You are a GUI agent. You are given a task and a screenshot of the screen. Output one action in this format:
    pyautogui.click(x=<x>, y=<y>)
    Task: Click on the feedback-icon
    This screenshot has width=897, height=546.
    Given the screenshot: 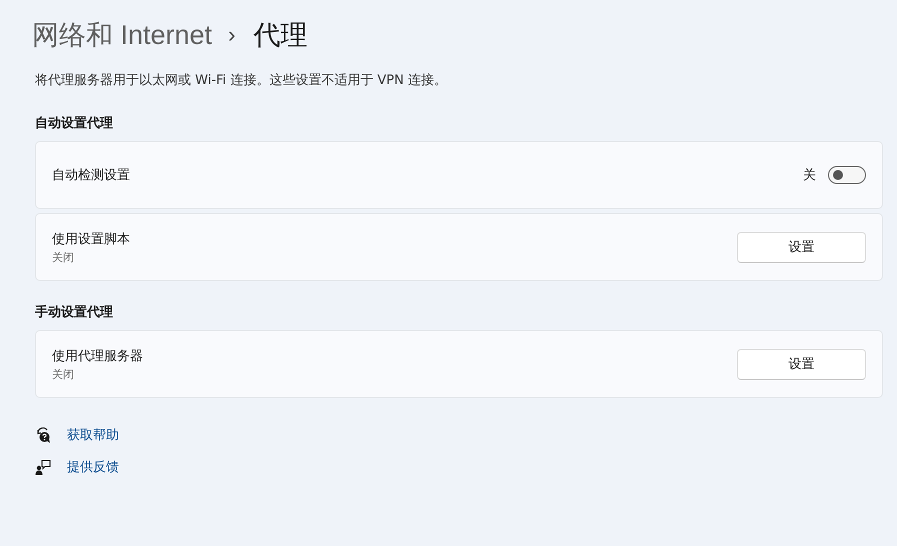 What is the action you would take?
    pyautogui.click(x=43, y=467)
    